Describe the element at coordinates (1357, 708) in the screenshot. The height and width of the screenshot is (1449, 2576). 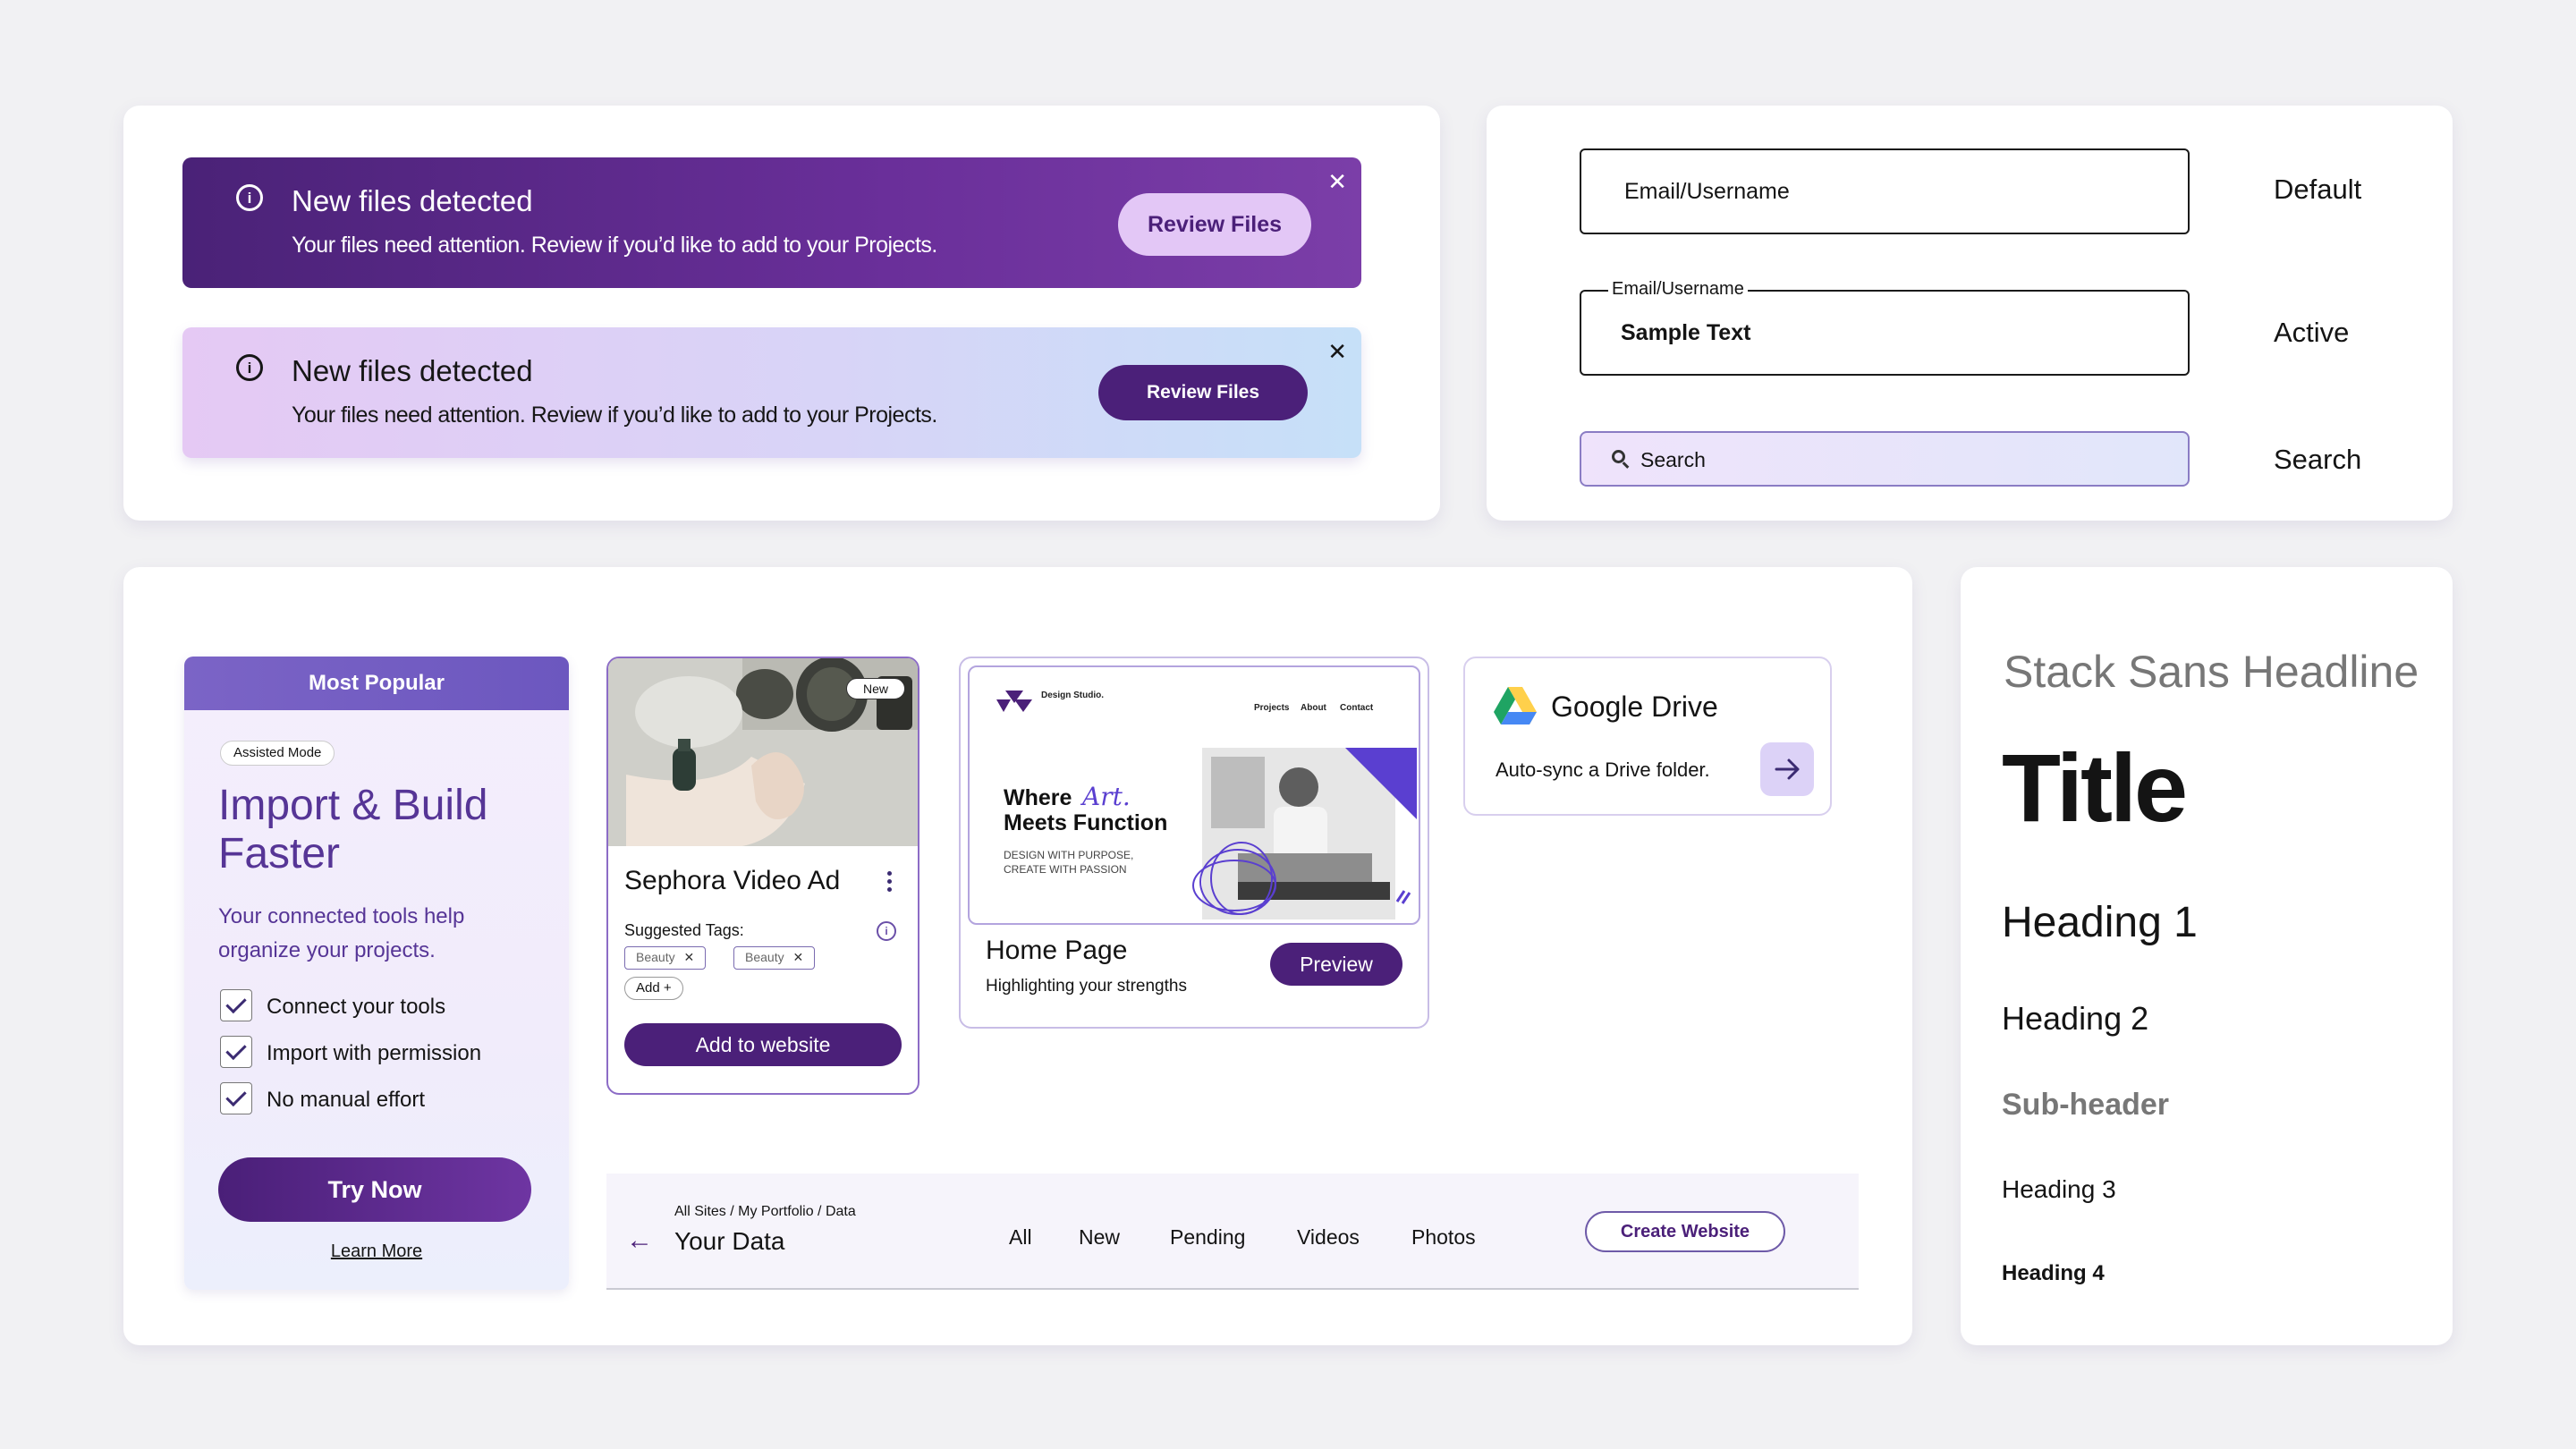
I see `svg-text: Contact` at that location.